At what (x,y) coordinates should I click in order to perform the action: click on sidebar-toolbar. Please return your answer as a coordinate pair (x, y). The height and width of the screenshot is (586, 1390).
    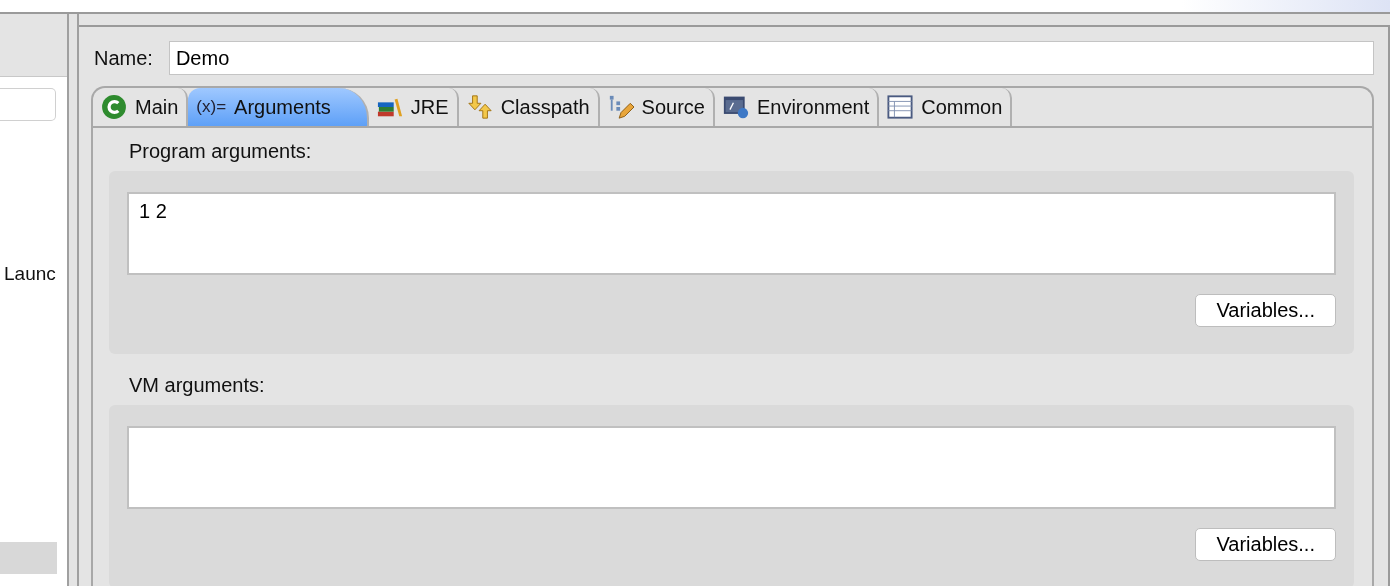
    Looking at the image, I should click on (33, 45).